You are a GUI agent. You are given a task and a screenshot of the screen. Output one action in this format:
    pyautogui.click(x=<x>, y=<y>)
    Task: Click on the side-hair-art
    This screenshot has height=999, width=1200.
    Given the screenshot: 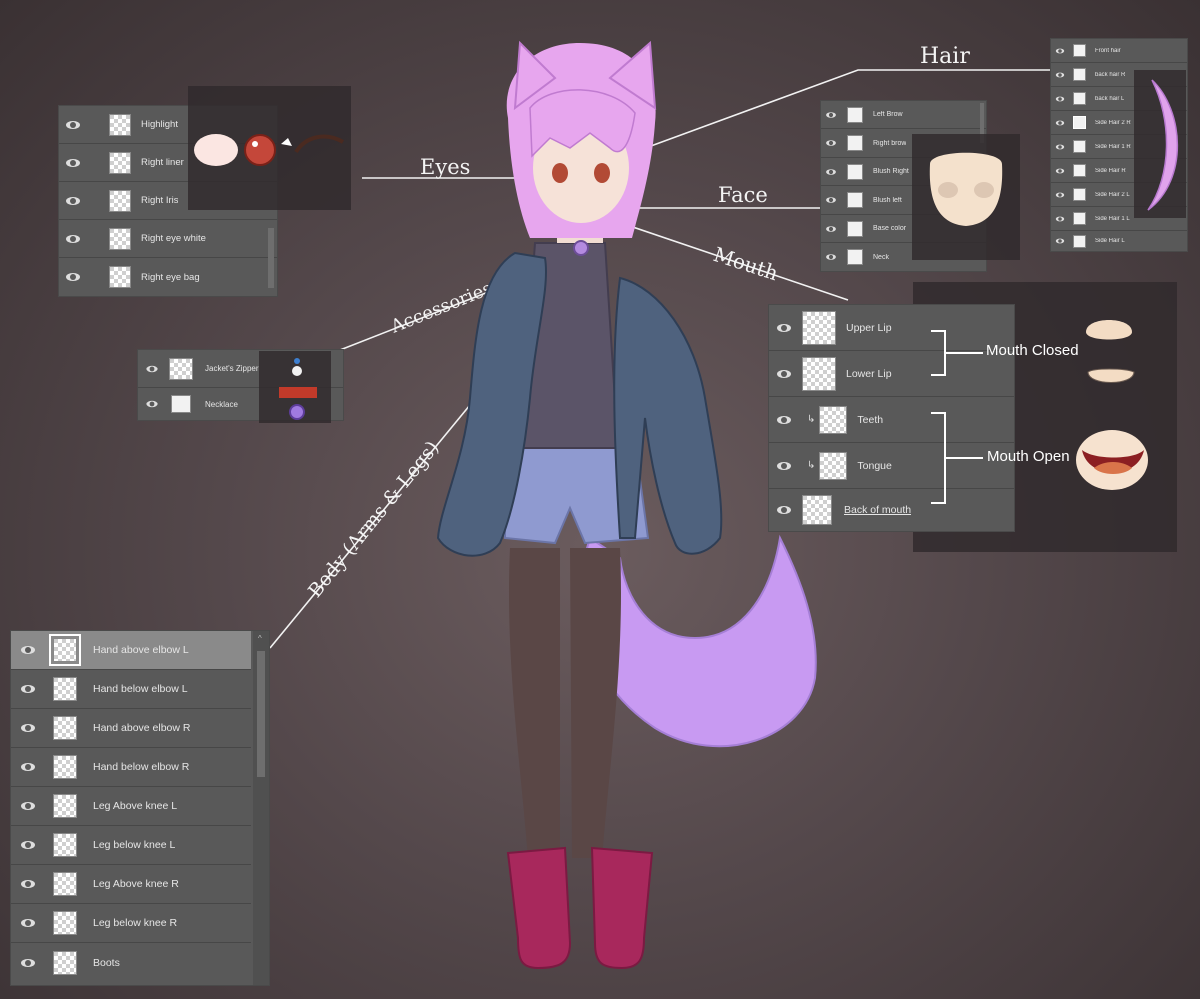 What is the action you would take?
    pyautogui.click(x=1162, y=145)
    